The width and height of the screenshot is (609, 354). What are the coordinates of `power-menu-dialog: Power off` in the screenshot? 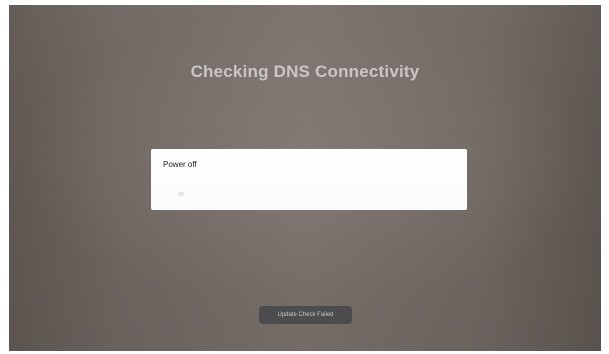 It's located at (309, 179).